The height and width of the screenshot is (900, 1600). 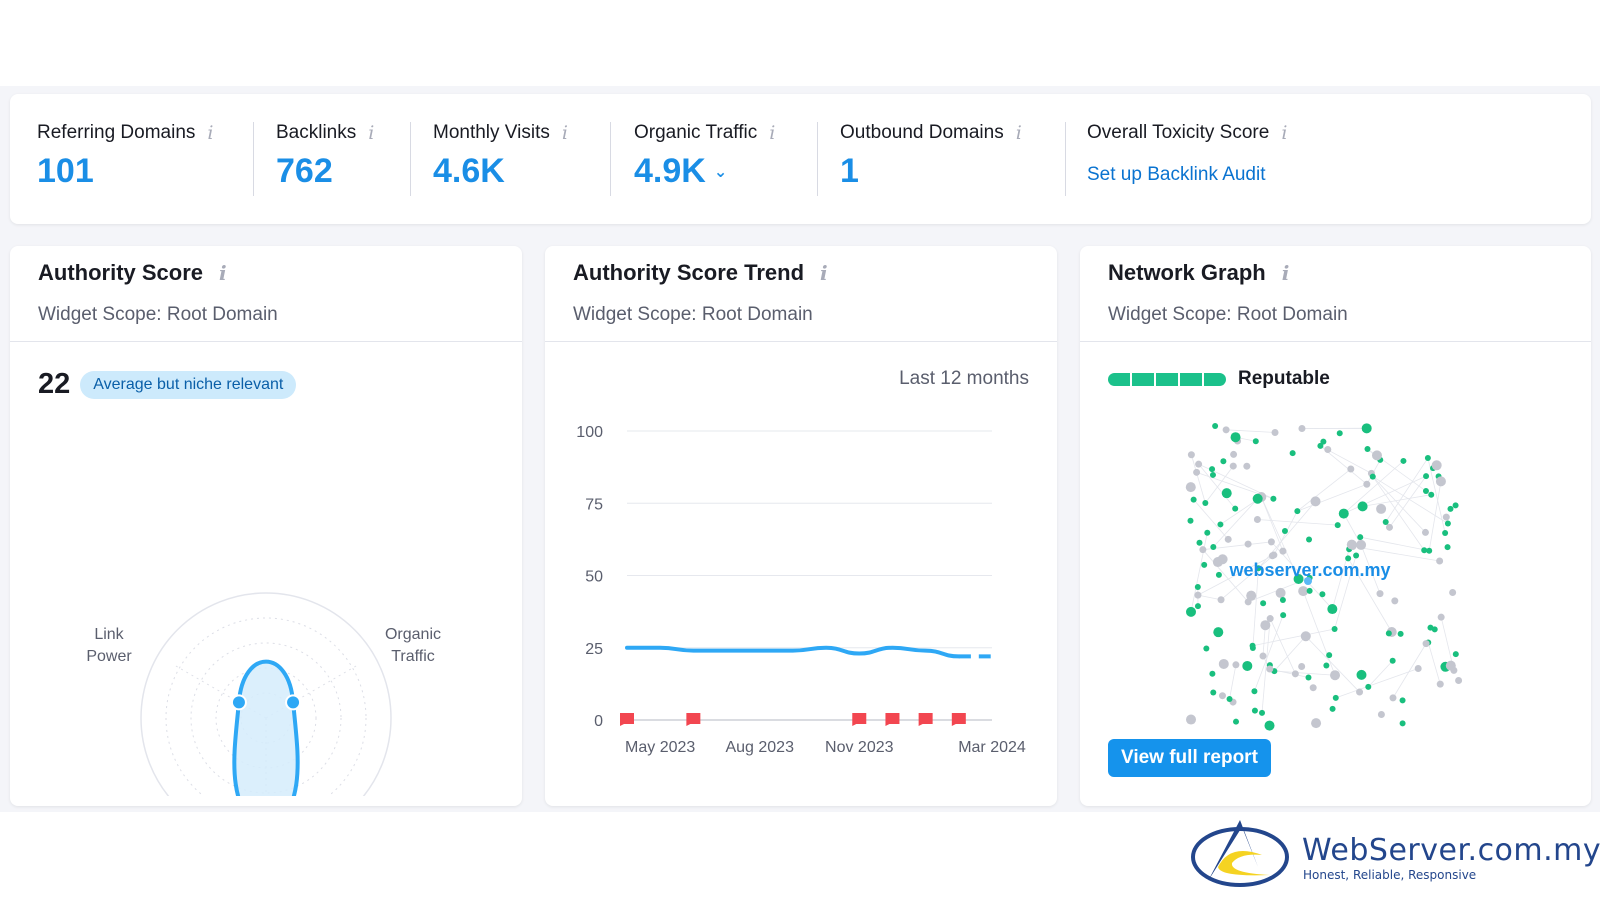 What do you see at coordinates (293, 702) in the screenshot?
I see `radar-point-organic-traffic` at bounding box center [293, 702].